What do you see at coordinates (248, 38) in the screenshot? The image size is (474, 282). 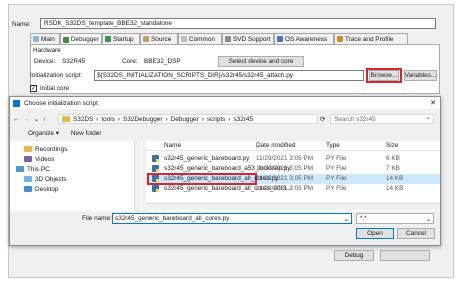 I see `tab-svd-support: SVD Support` at bounding box center [248, 38].